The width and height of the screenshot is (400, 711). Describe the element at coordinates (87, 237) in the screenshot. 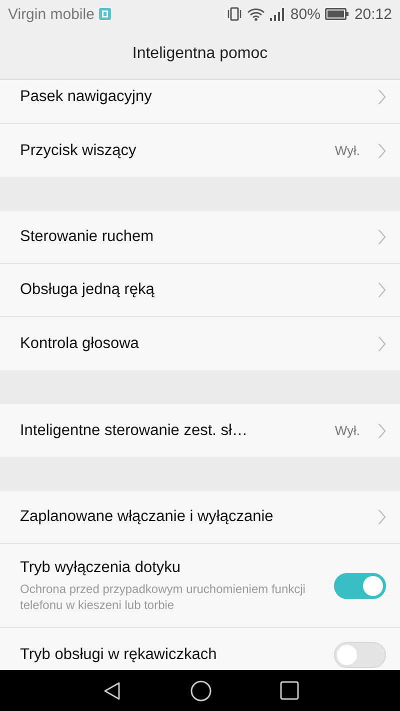

I see `row-label: Sterowanie ruchem` at that location.